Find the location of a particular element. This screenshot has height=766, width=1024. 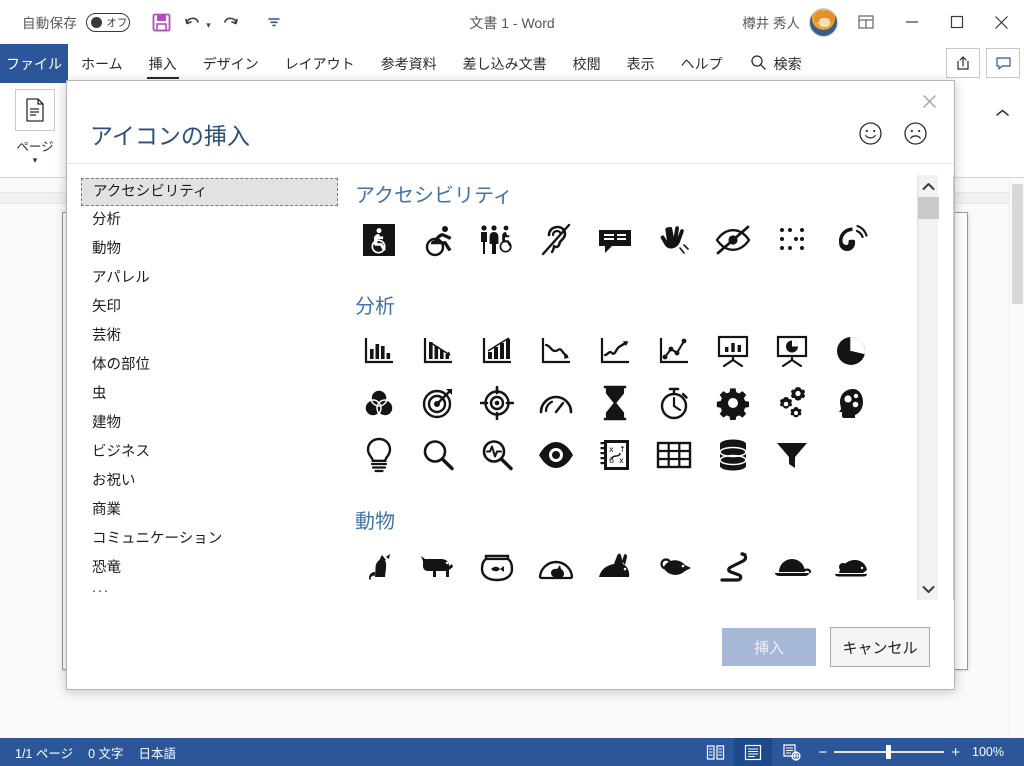

smiley-sad-icon is located at coordinates (915, 136).